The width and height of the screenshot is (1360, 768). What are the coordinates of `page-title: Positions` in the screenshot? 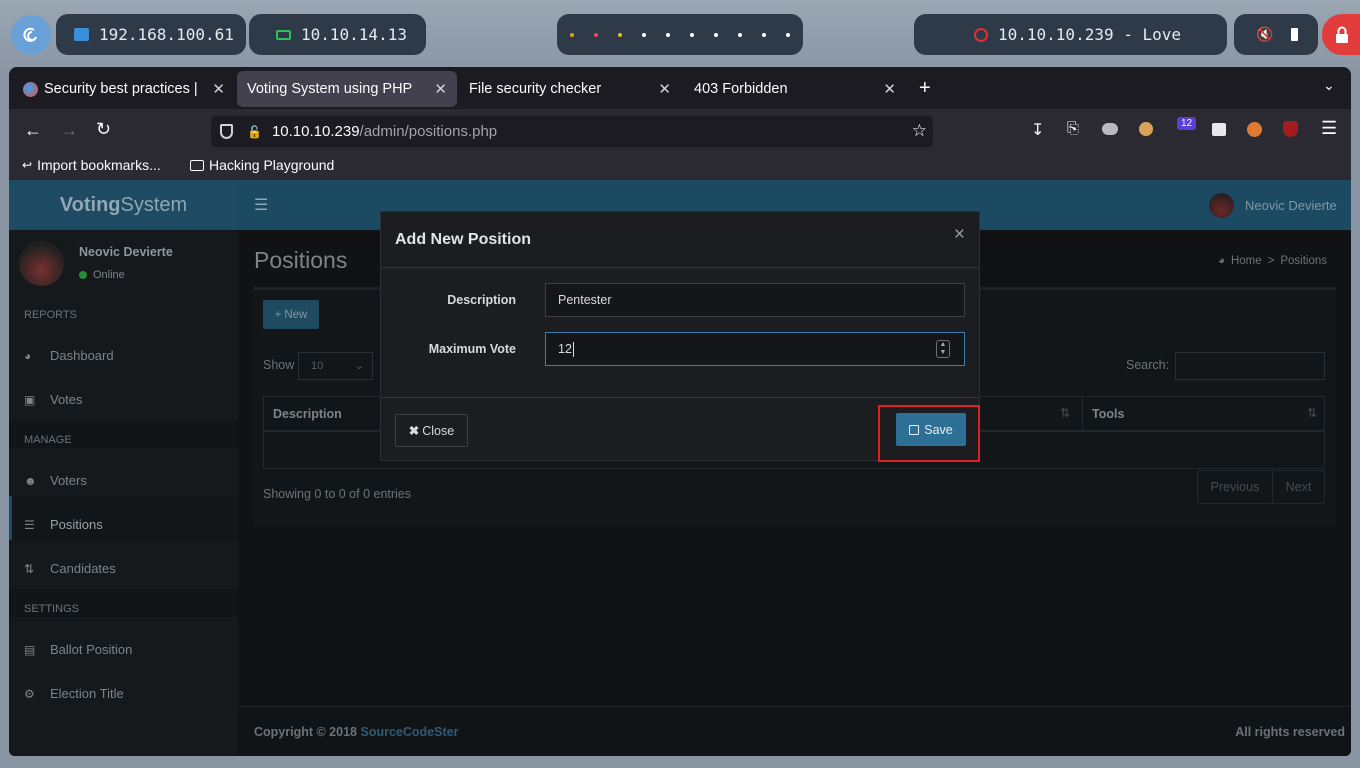 It's located at (301, 260).